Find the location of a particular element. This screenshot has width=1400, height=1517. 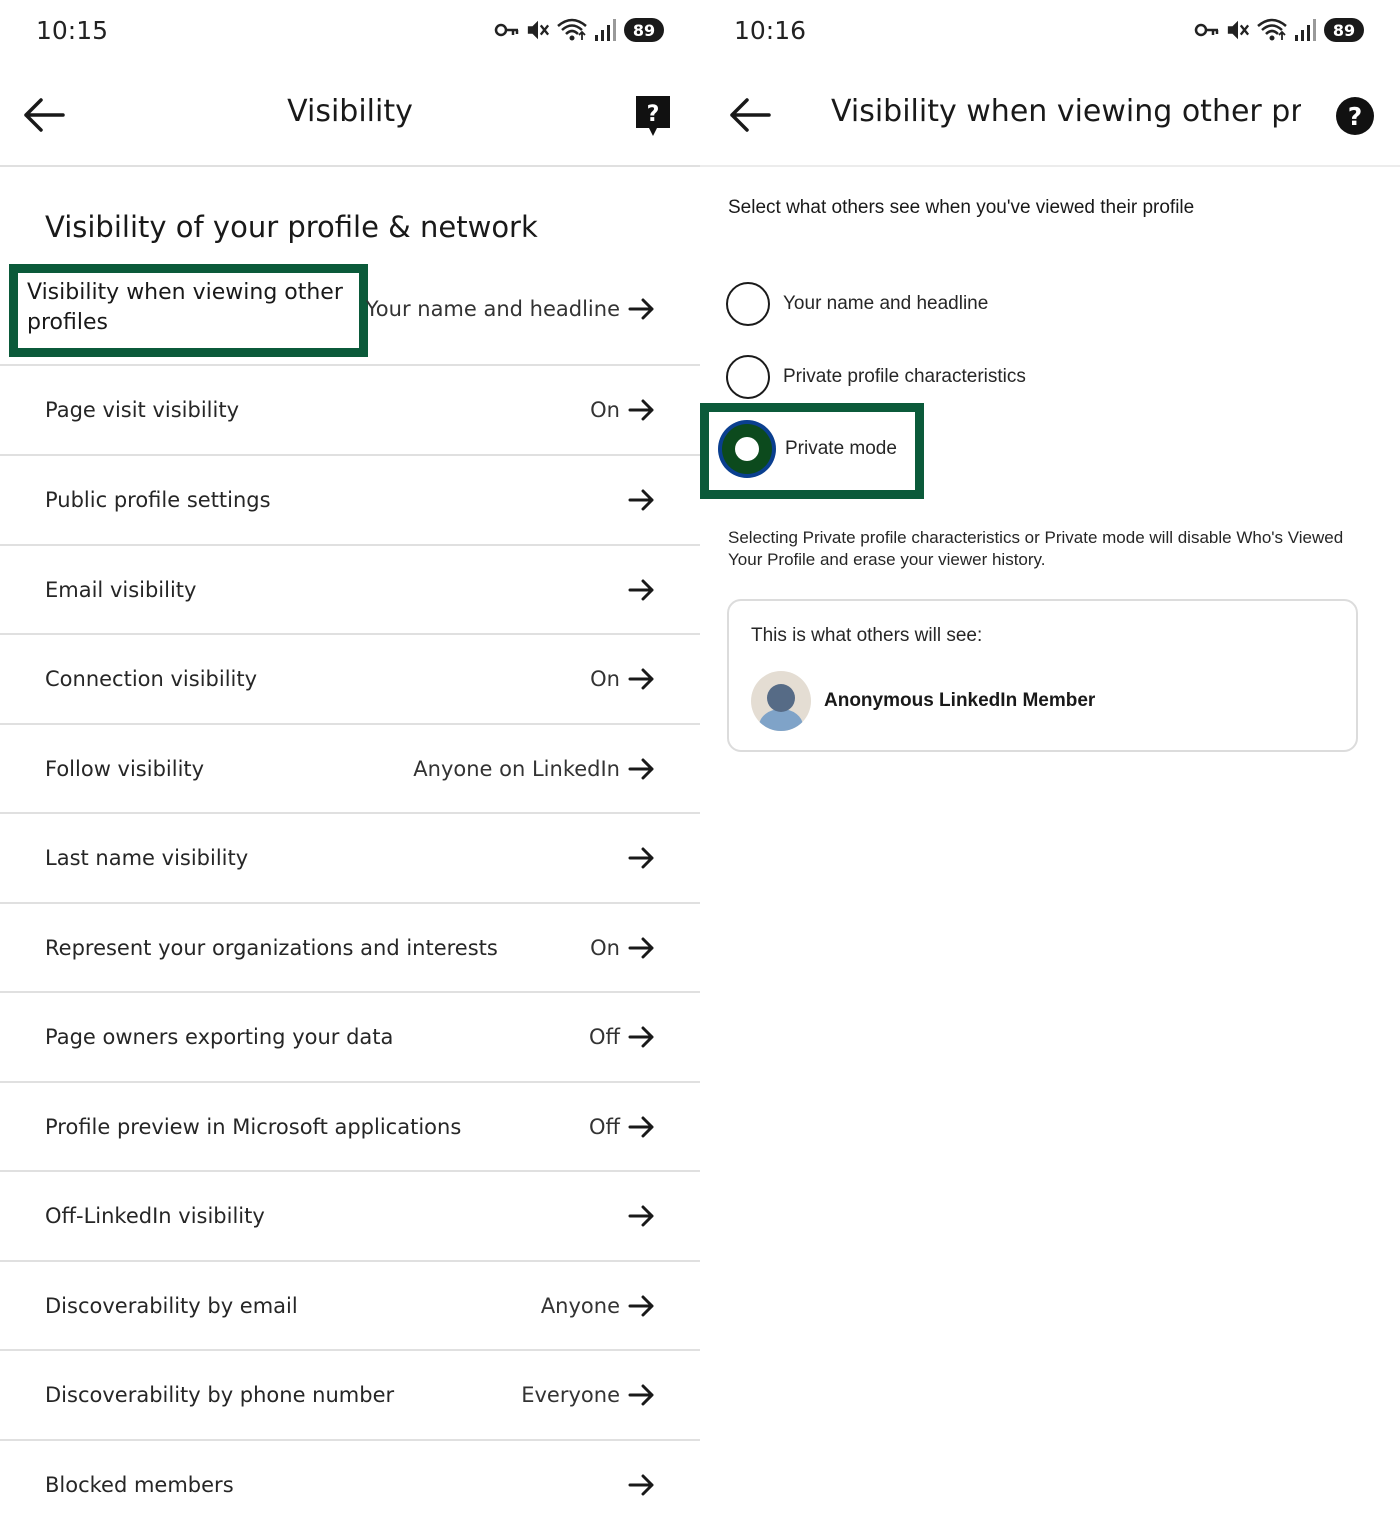

row-label: Email visibility is located at coordinates (121, 589).